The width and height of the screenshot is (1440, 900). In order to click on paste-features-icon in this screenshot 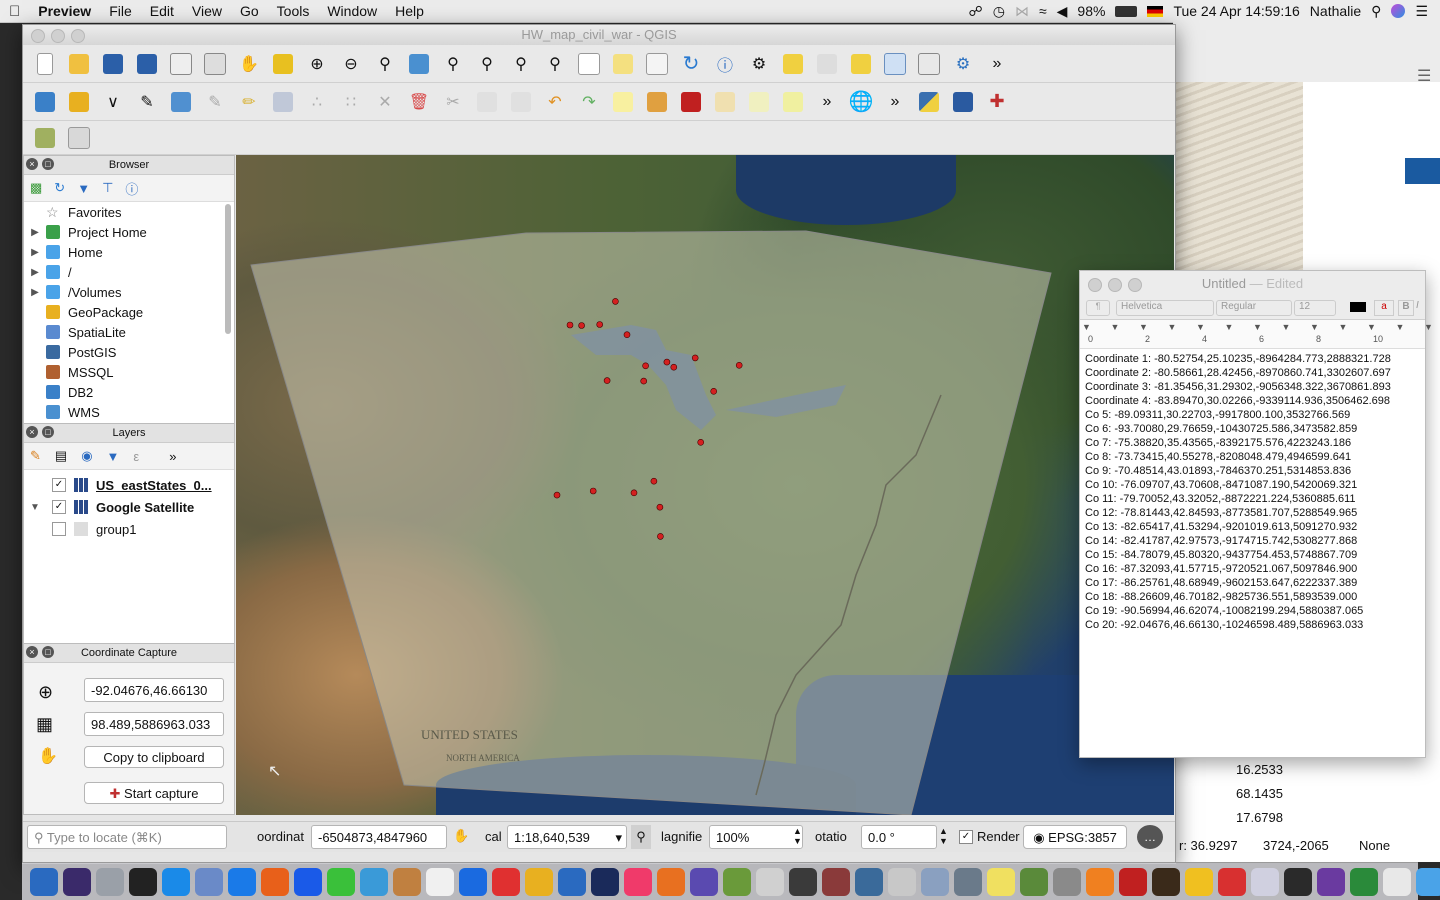, I will do `click(521, 102)`.